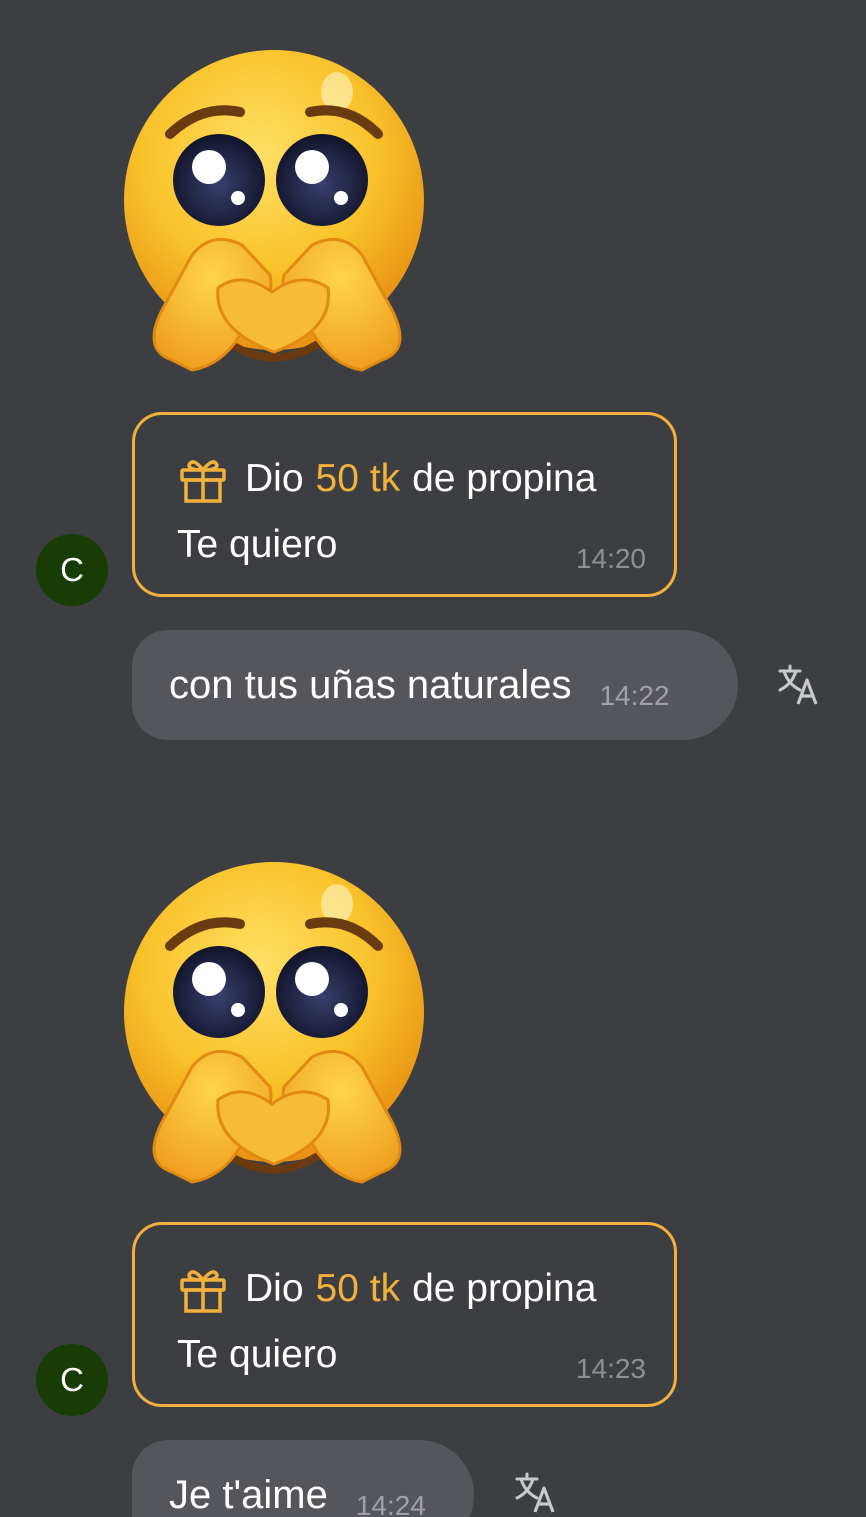 Image resolution: width=866 pixels, height=1517 pixels. Describe the element at coordinates (248, 1494) in the screenshot. I see `message-text: Je t'aime` at that location.